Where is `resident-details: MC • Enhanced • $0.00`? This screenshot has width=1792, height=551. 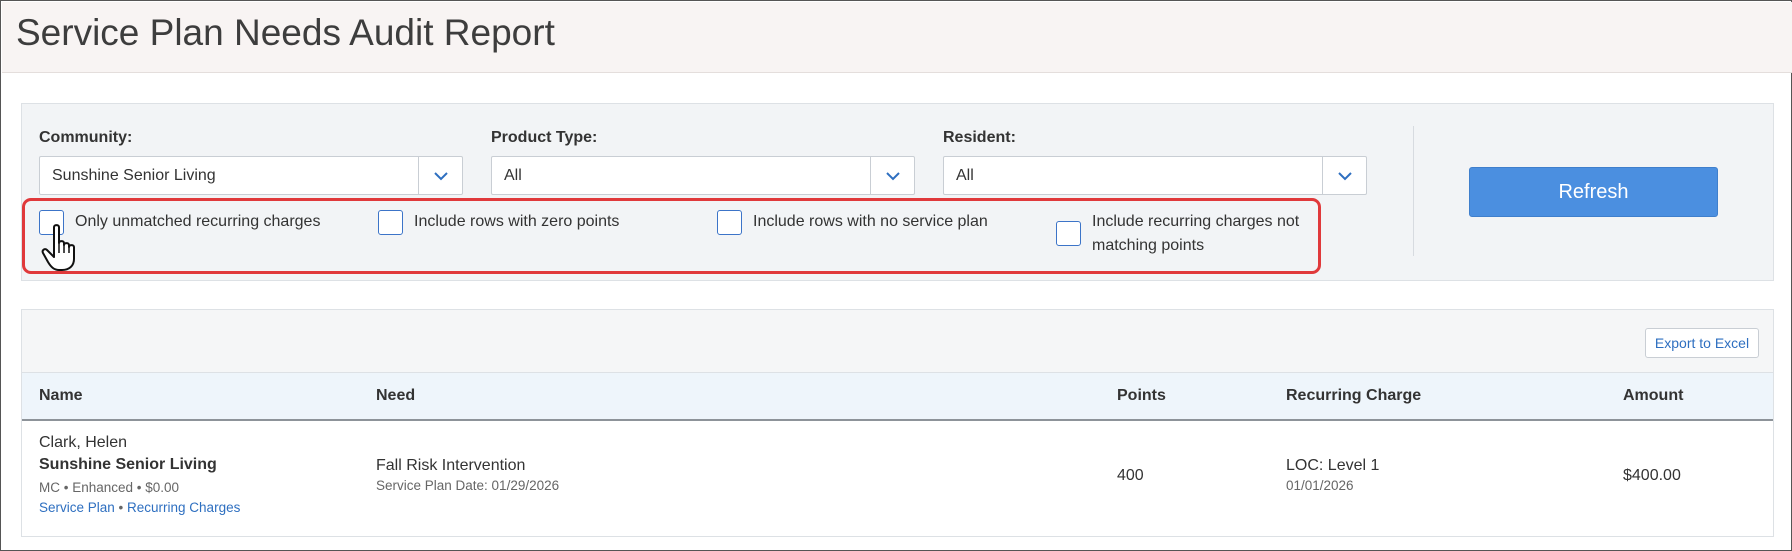
resident-details: MC • Enhanced • $0.00 is located at coordinates (109, 487).